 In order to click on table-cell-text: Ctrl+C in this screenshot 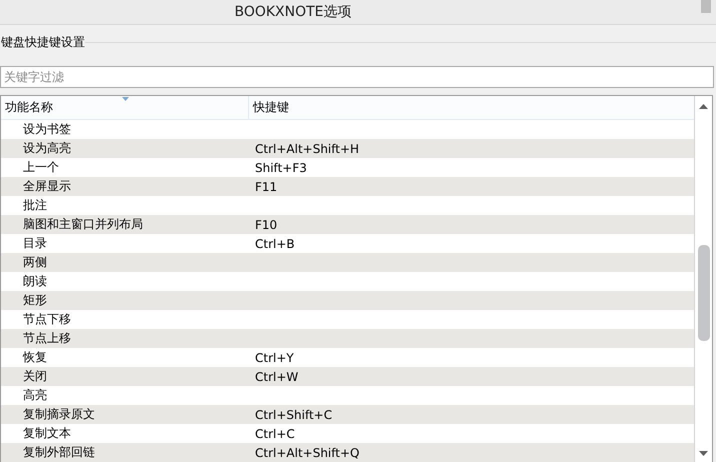, I will do `click(274, 433)`.